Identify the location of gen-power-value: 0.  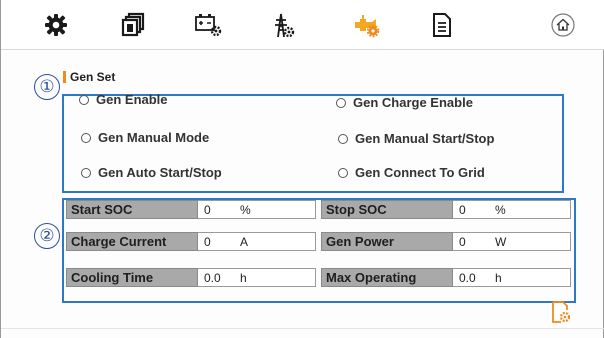
(462, 241).